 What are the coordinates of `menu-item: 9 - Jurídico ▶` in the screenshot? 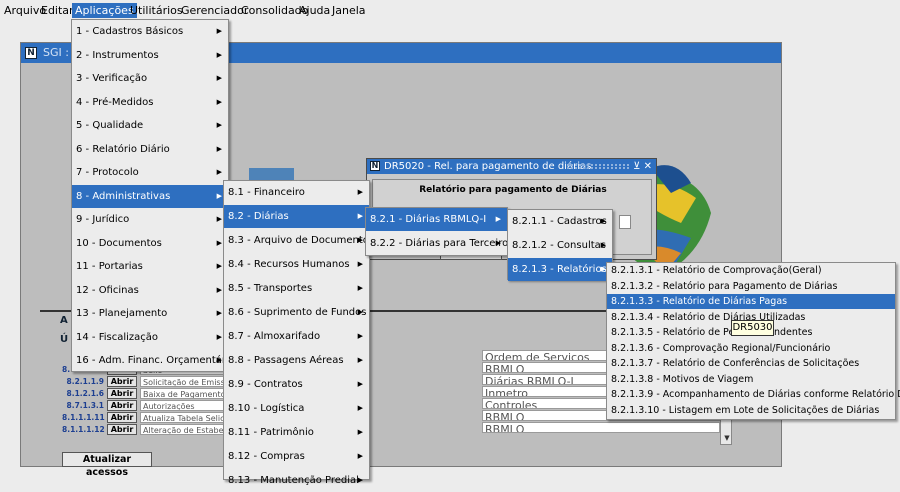 It's located at (150, 220).